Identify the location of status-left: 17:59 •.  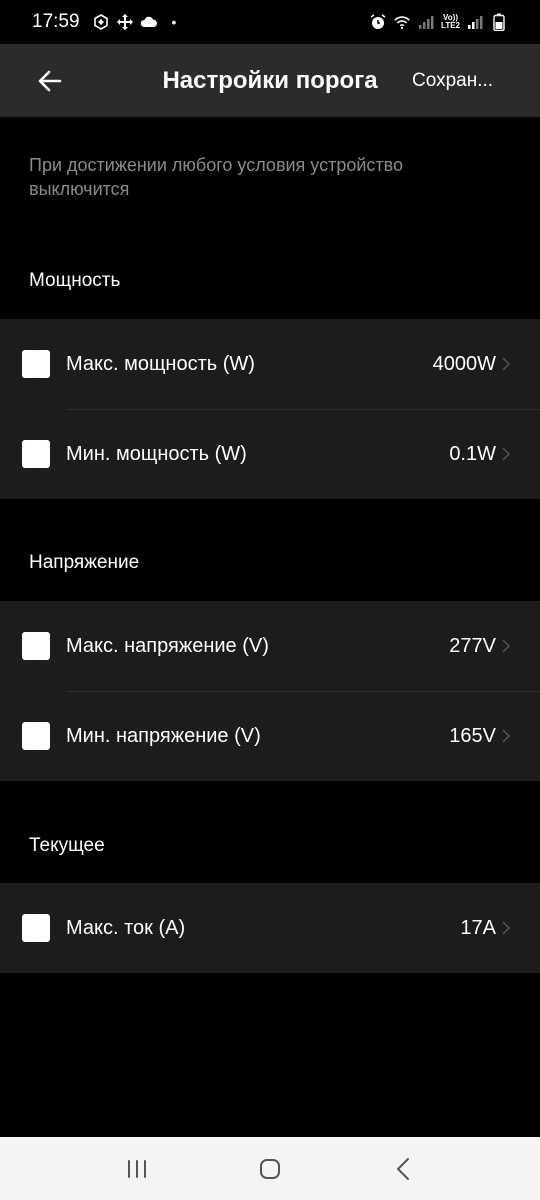
(104, 22).